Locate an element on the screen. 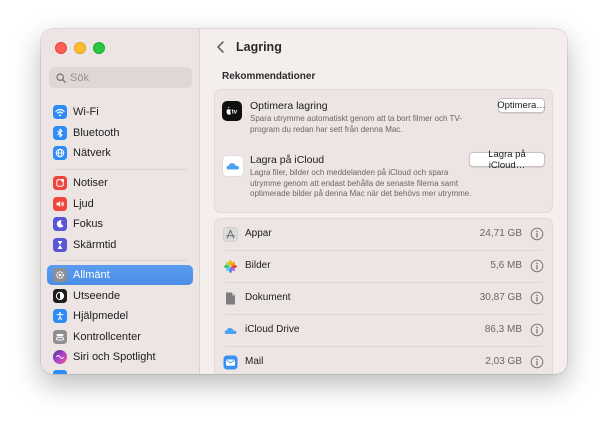  sidebar-item-focus: Fokus is located at coordinates (120, 224).